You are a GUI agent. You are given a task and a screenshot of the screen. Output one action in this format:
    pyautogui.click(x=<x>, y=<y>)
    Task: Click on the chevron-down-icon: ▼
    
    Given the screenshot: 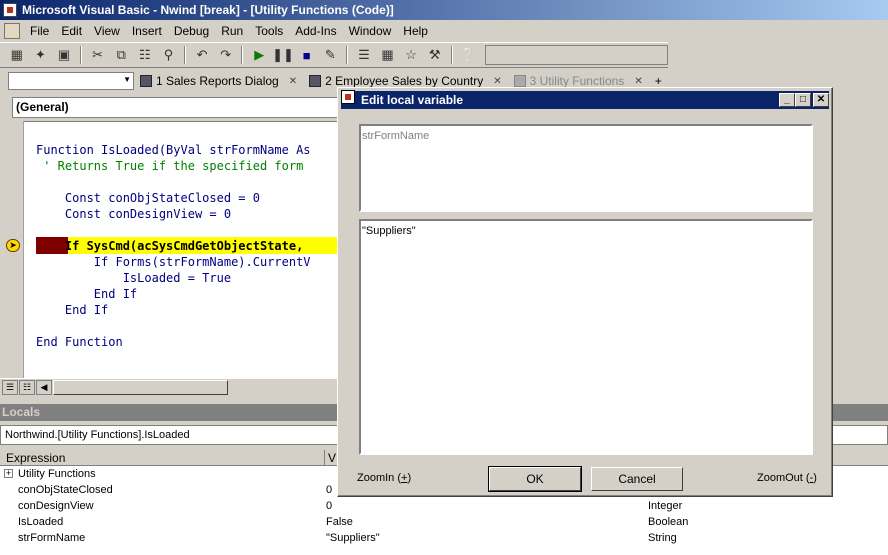 What is the action you would take?
    pyautogui.click(x=127, y=79)
    